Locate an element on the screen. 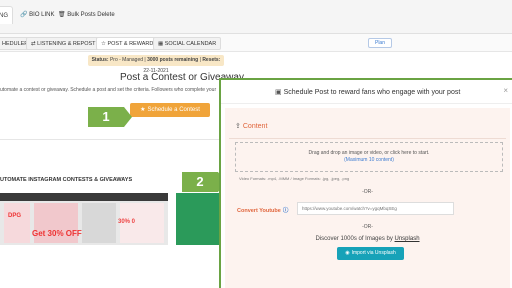 The height and width of the screenshot is (288, 512). tab-bulk-delete: 🗑 Bulk Posts Delete is located at coordinates (86, 15).